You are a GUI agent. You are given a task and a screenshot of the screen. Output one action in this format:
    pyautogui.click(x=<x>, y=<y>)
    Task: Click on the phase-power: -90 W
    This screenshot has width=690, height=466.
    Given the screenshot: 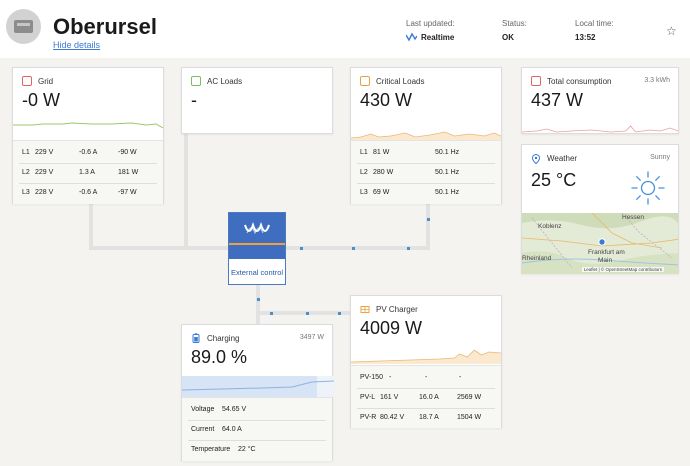 What is the action you would take?
    pyautogui.click(x=127, y=152)
    